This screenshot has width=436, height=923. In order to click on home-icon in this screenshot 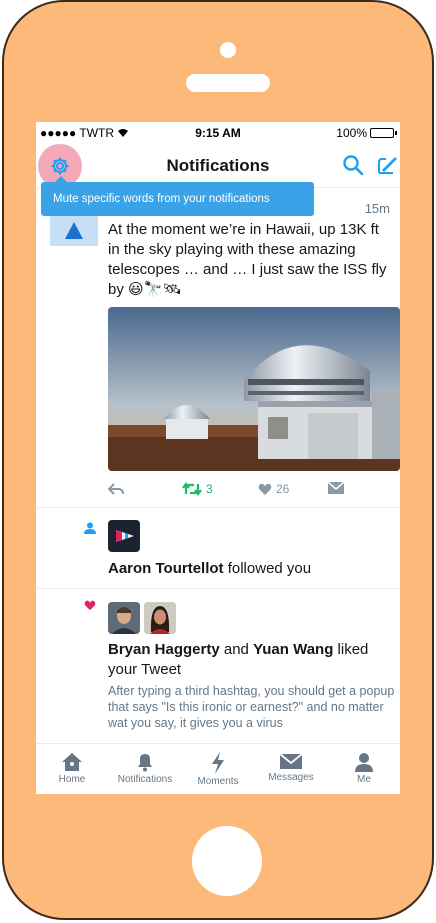, I will do `click(72, 762)`.